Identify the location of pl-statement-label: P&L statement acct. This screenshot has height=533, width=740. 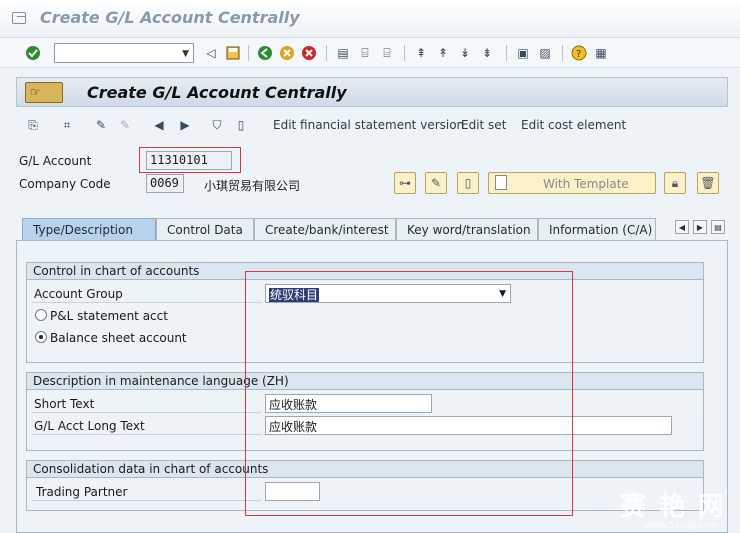
(109, 316).